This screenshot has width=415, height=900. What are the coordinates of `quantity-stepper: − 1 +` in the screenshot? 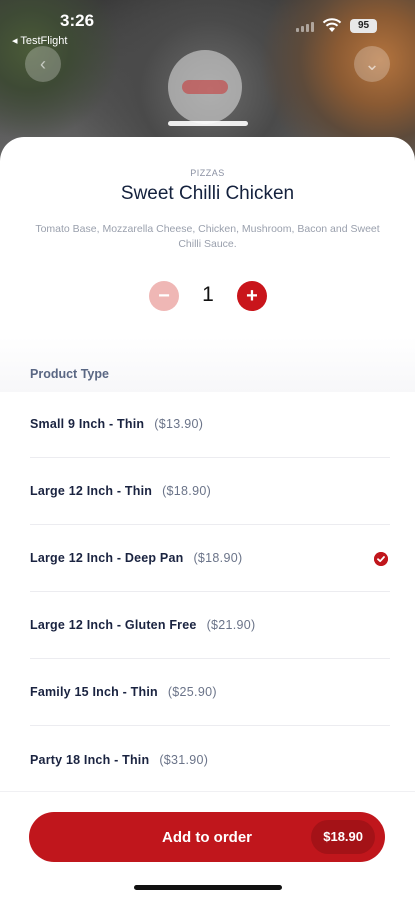 It's located at (207, 297).